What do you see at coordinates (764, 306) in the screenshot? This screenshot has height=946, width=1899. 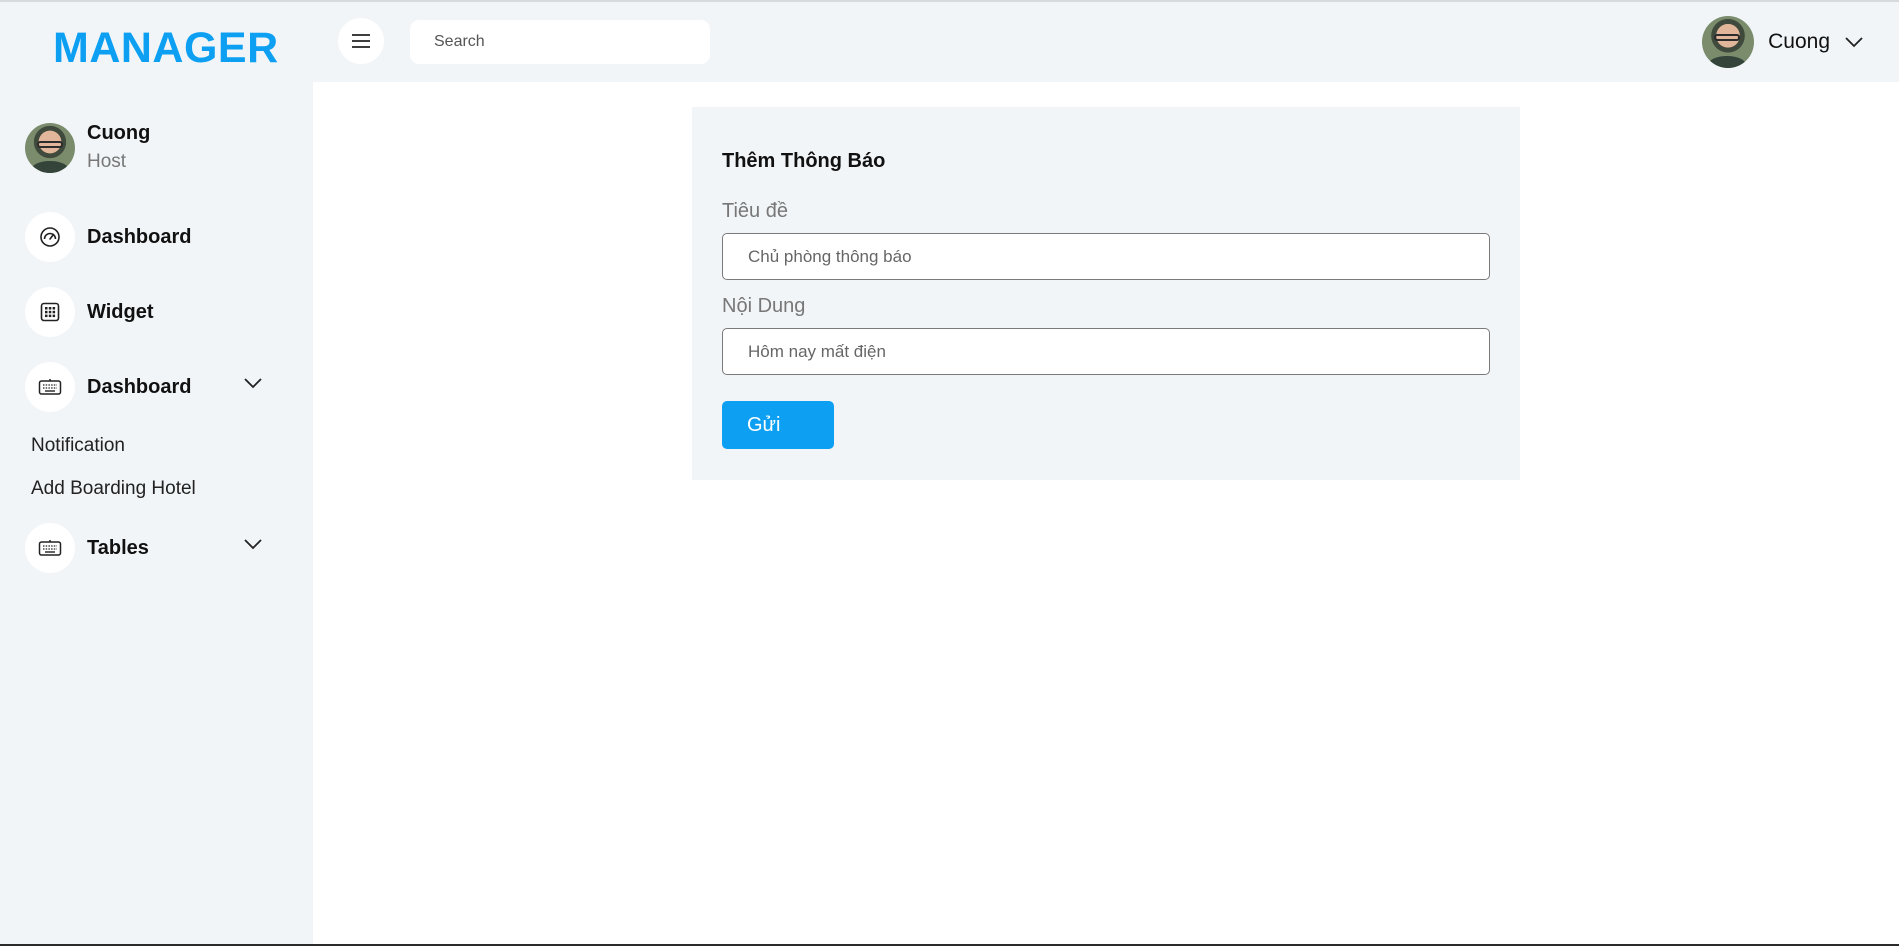 I see `content-label: Nội Dung` at bounding box center [764, 306].